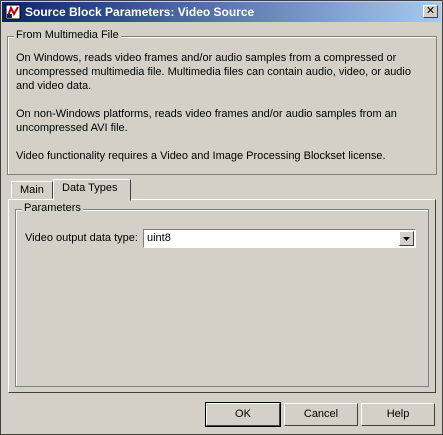 Image resolution: width=443 pixels, height=435 pixels. I want to click on tab-main: Main, so click(32, 190).